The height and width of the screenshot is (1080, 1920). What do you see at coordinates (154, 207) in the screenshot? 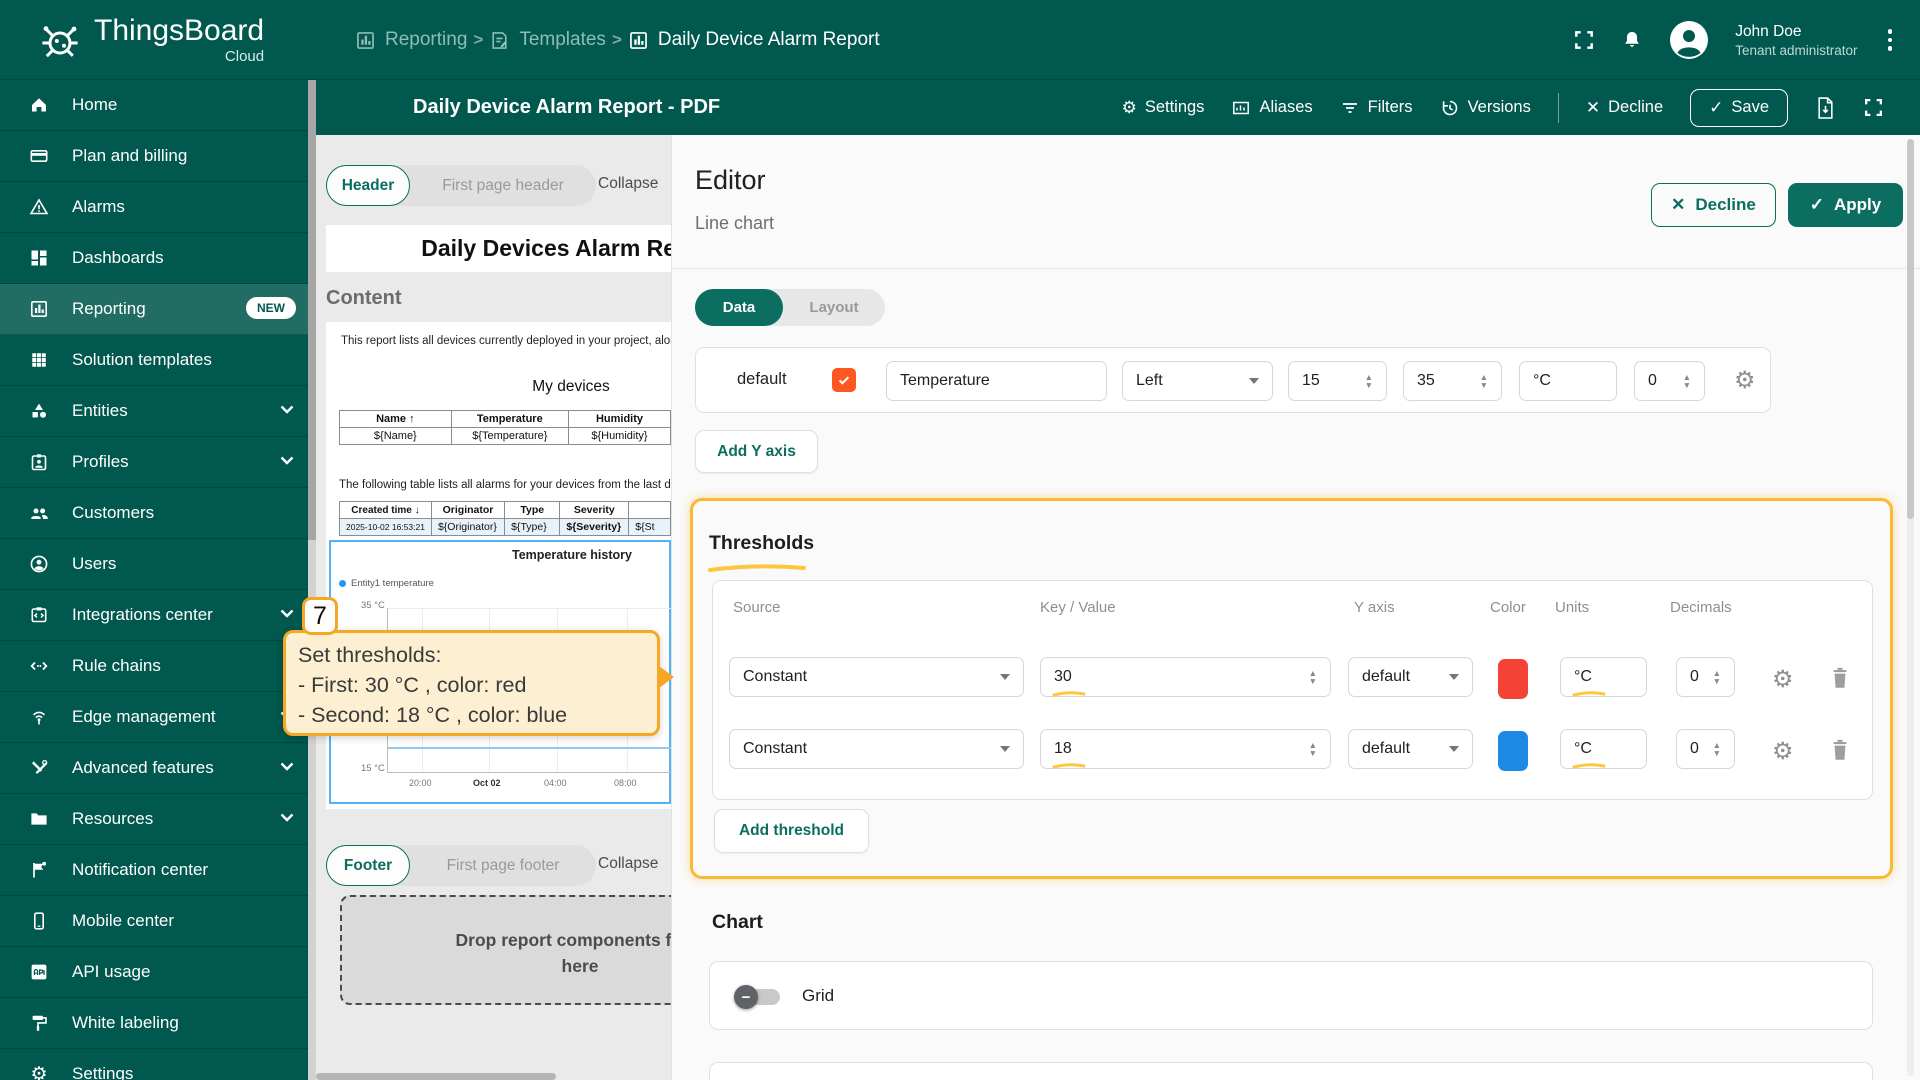
I see `sidebar-item-alarms: Alarms` at bounding box center [154, 207].